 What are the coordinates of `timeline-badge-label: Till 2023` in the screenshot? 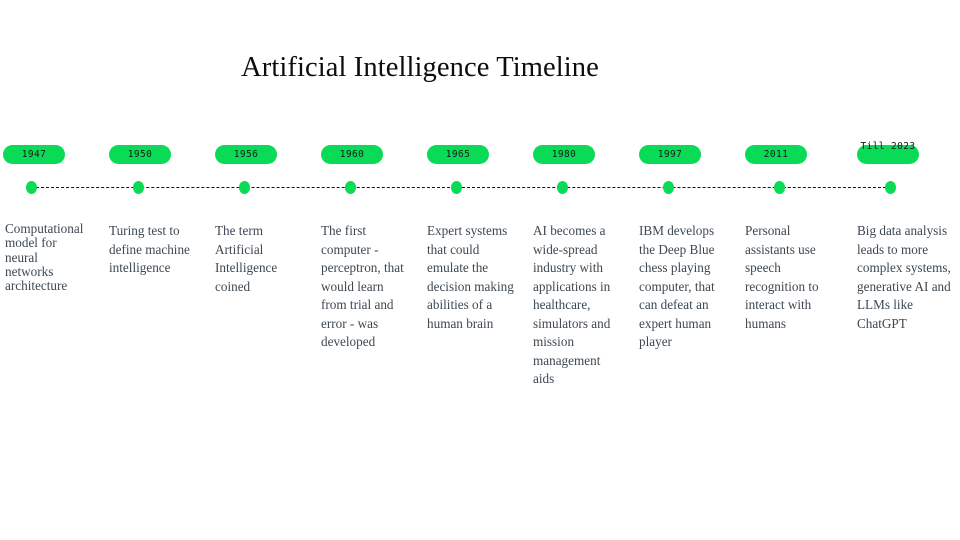 It's located at (888, 146).